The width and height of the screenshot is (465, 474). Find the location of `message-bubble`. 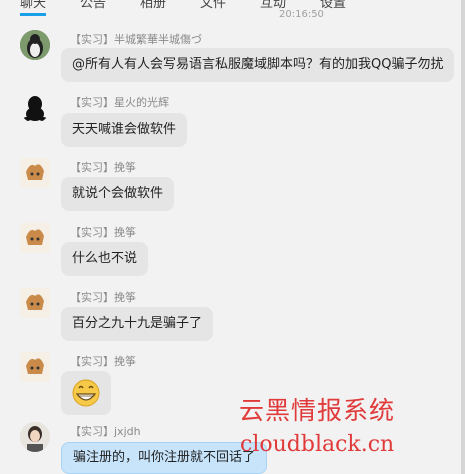

message-bubble is located at coordinates (86, 393).